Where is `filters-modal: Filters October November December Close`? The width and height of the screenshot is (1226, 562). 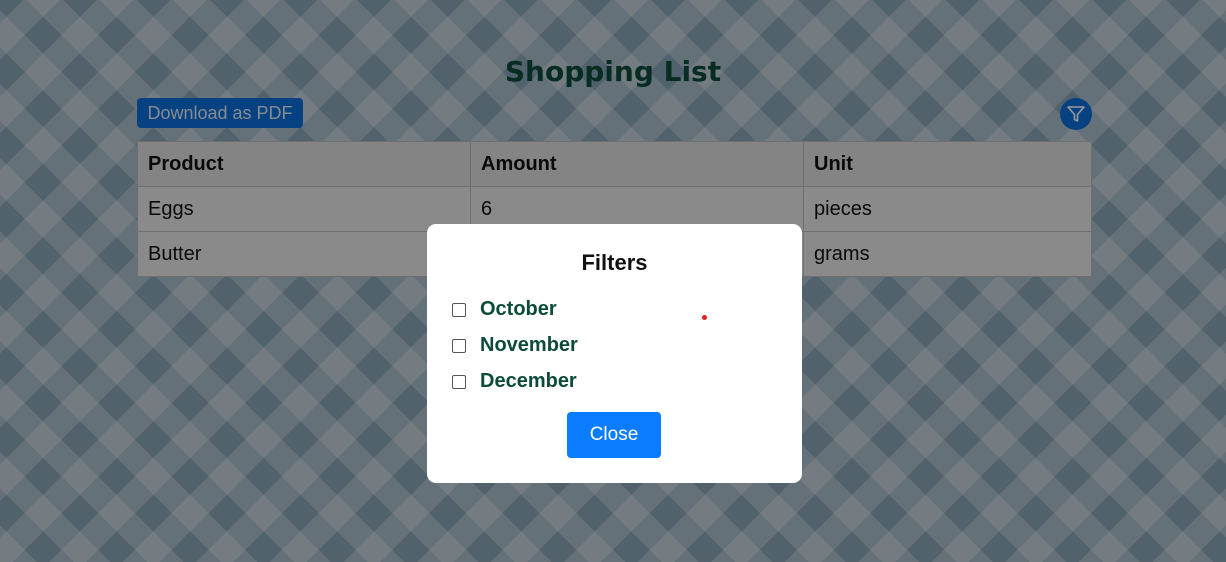 filters-modal: Filters October November December Close is located at coordinates (614, 353).